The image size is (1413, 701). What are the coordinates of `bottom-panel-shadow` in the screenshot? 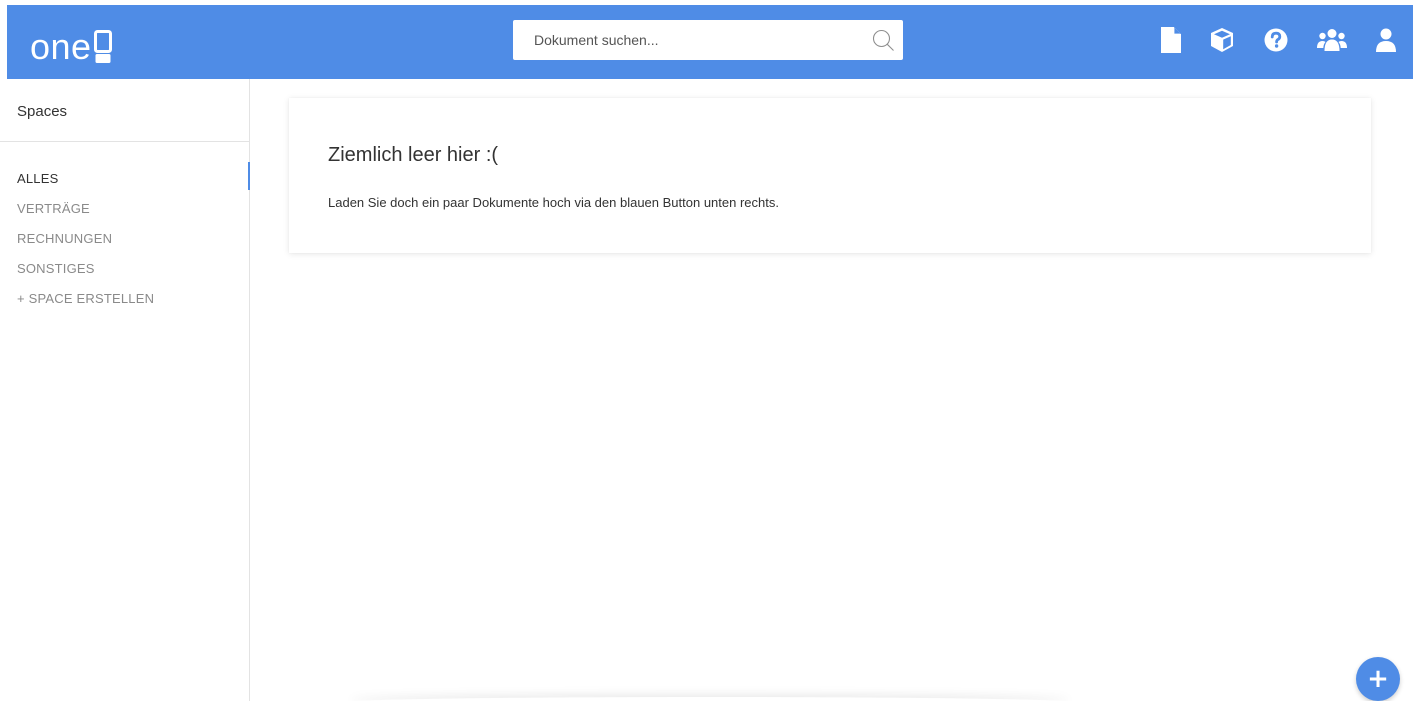 It's located at (710, 699).